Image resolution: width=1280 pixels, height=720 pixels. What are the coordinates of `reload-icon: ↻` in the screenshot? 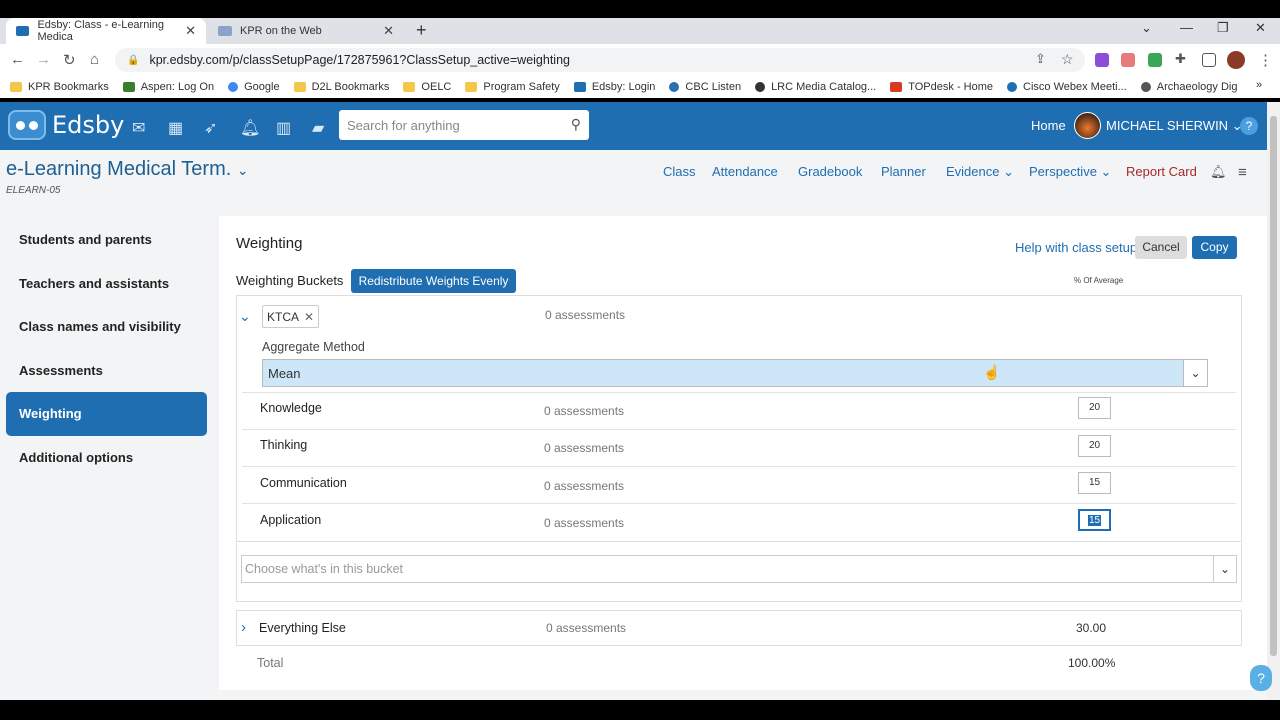 It's located at (69, 60).